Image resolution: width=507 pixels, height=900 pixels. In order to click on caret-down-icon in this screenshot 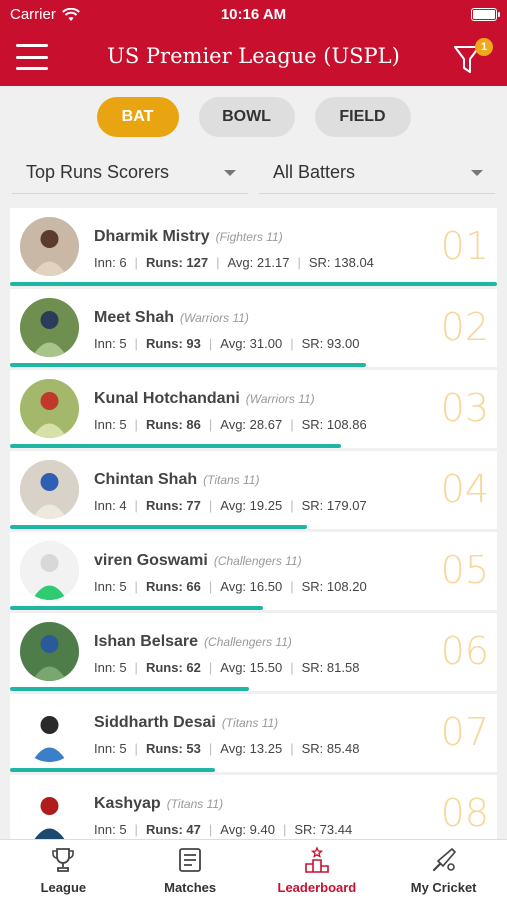, I will do `click(477, 172)`.